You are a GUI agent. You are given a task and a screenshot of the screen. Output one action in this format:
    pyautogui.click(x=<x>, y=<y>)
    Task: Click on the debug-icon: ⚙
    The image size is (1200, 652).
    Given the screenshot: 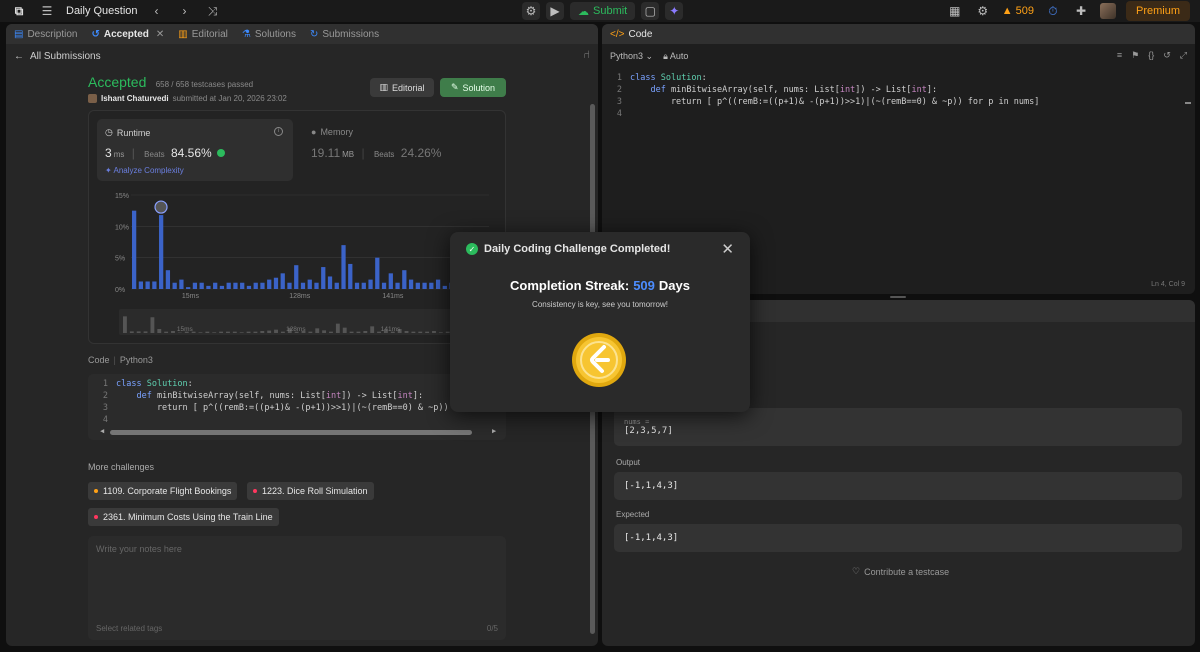 What is the action you would take?
    pyautogui.click(x=531, y=11)
    